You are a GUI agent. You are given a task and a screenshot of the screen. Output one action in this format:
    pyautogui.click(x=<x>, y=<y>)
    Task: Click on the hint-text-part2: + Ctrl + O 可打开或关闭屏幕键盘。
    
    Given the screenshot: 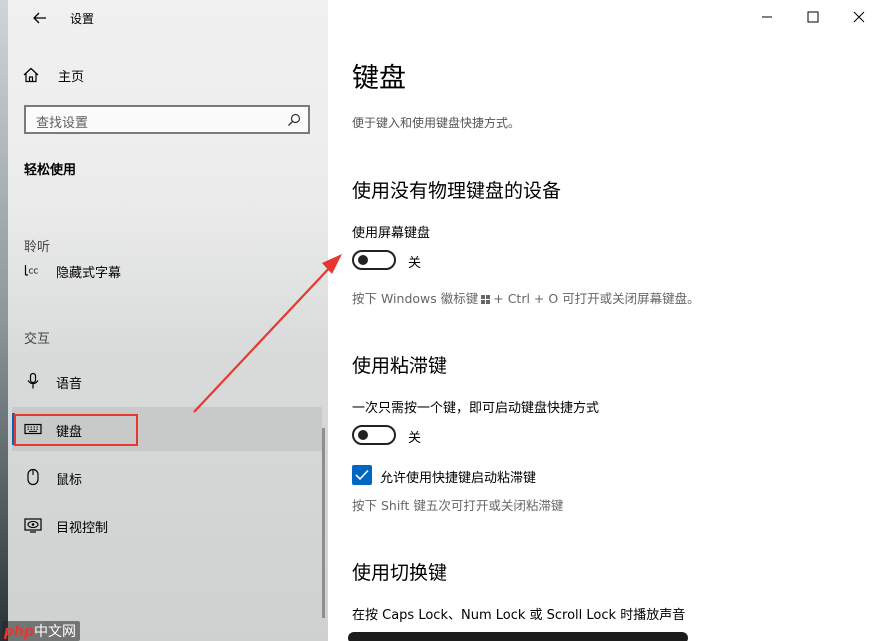 What is the action you would take?
    pyautogui.click(x=596, y=298)
    